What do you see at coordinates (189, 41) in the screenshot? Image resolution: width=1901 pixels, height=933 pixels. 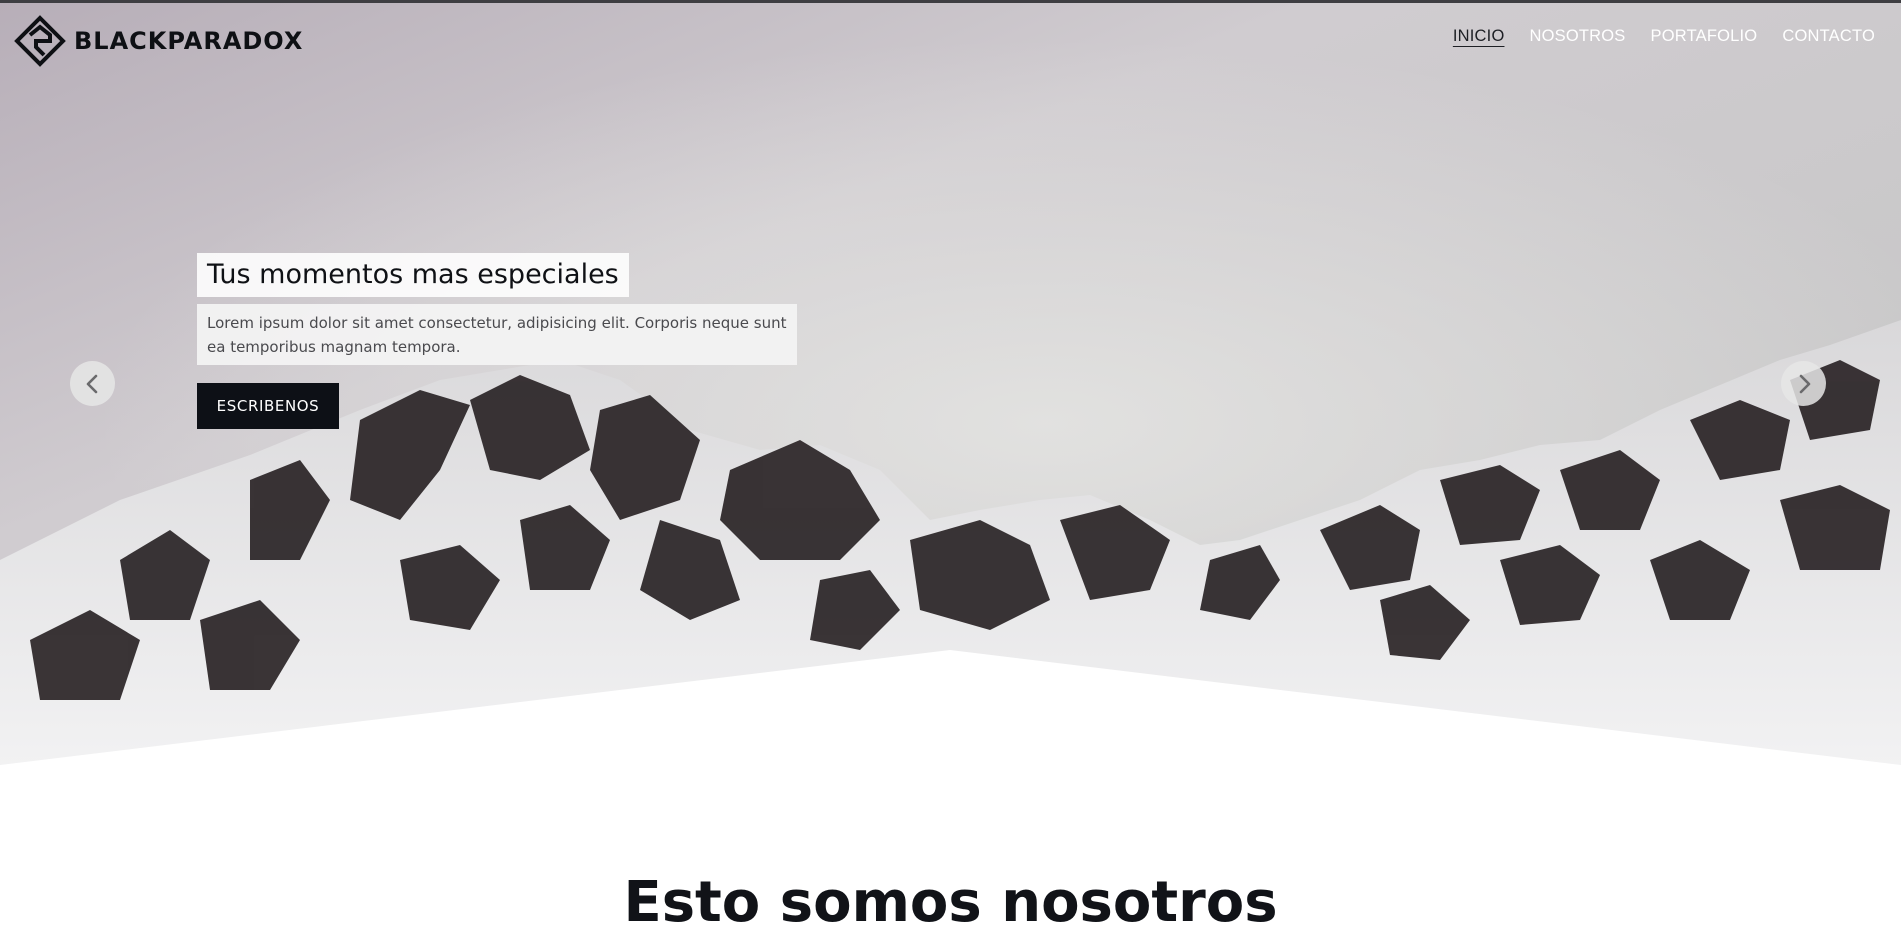 I see `brand-name: BLACKPARADOX` at bounding box center [189, 41].